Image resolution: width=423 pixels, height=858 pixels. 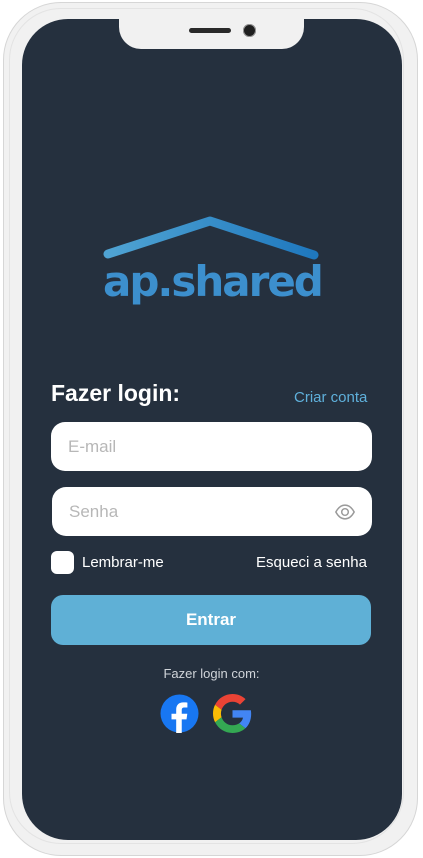 I want to click on password-input, so click(x=212, y=511).